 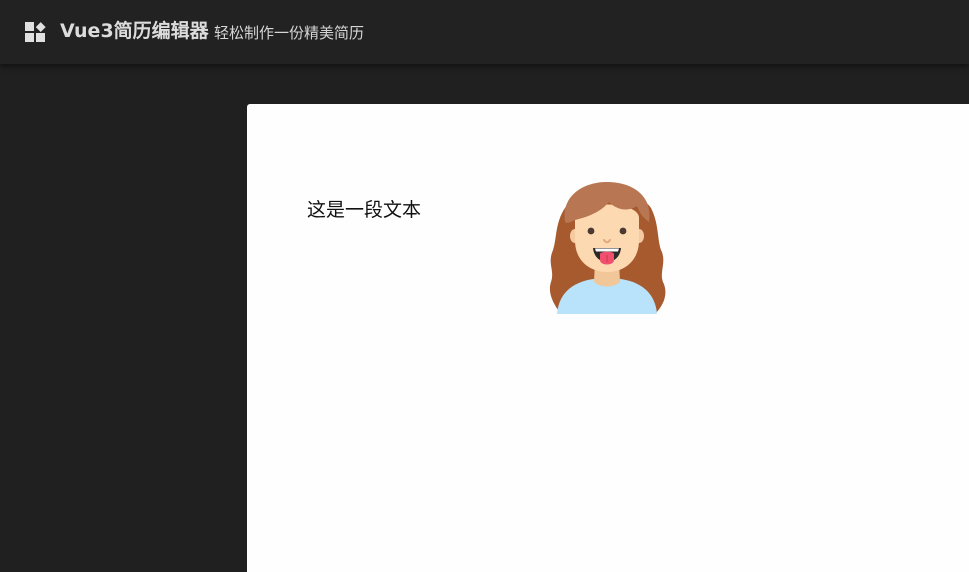 I want to click on girl-avatar-icon, so click(x=607, y=246).